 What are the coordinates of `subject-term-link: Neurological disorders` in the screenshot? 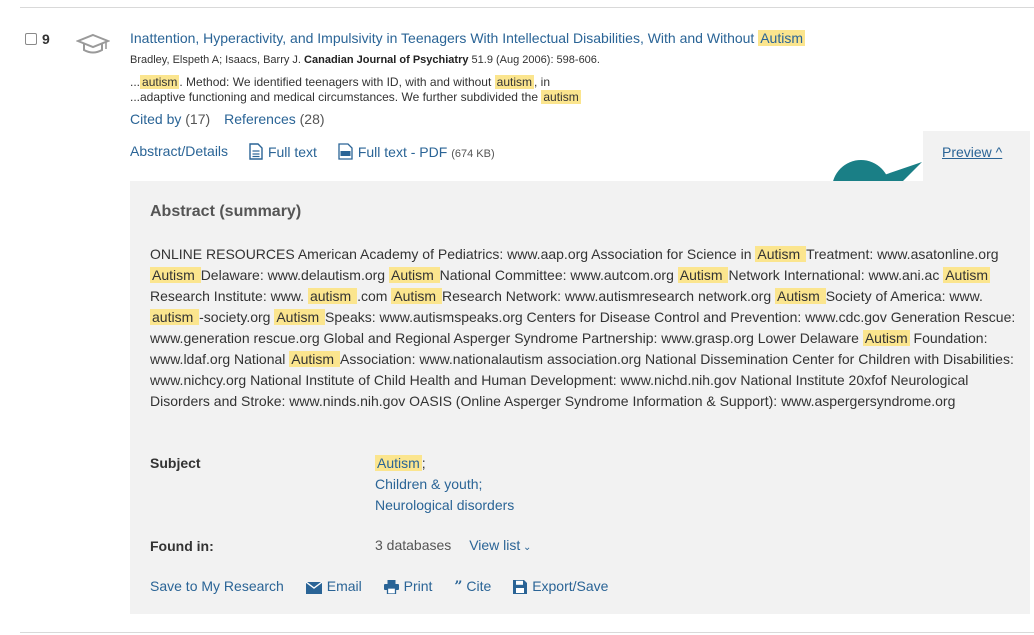 It's located at (444, 505).